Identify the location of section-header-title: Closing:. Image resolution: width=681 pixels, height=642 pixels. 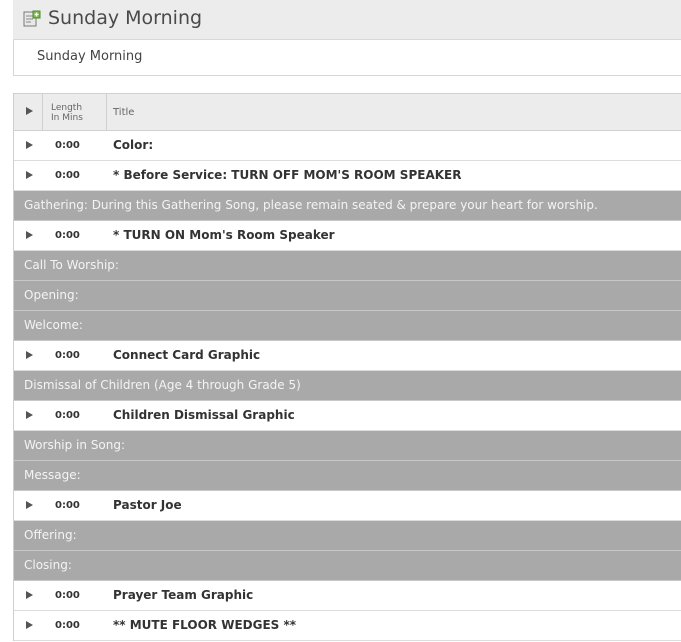
(48, 565).